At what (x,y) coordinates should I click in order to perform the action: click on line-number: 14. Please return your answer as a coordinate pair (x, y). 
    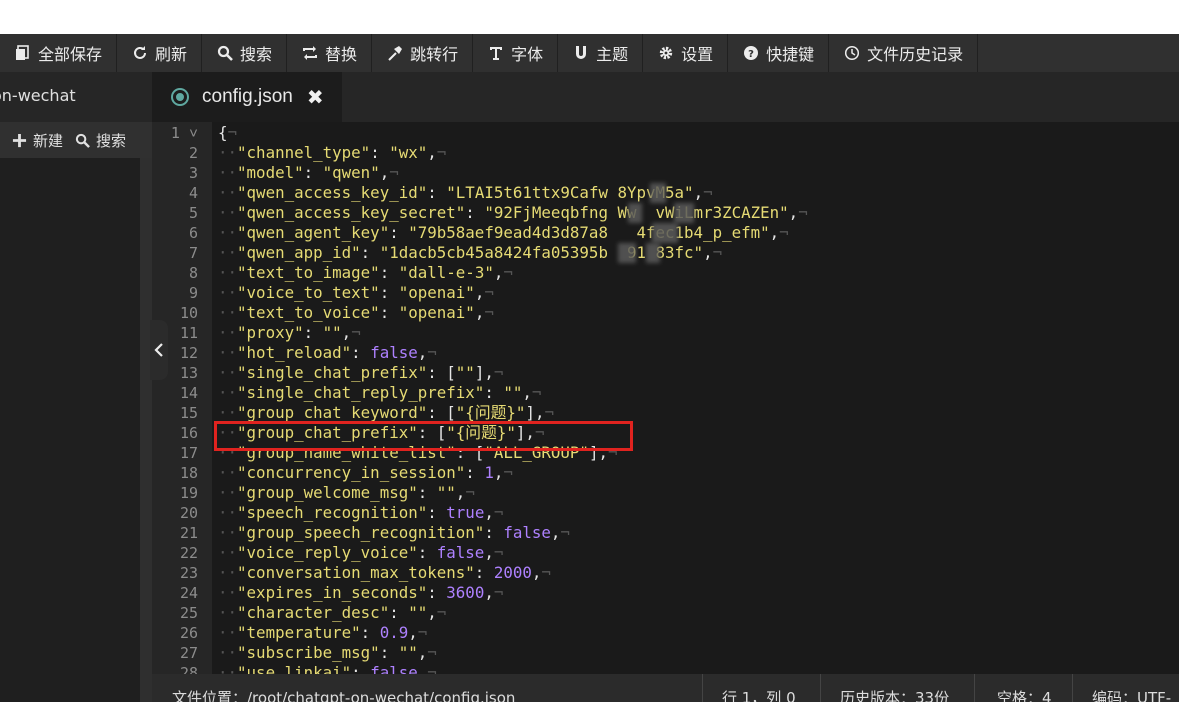
    Looking at the image, I should click on (188, 393).